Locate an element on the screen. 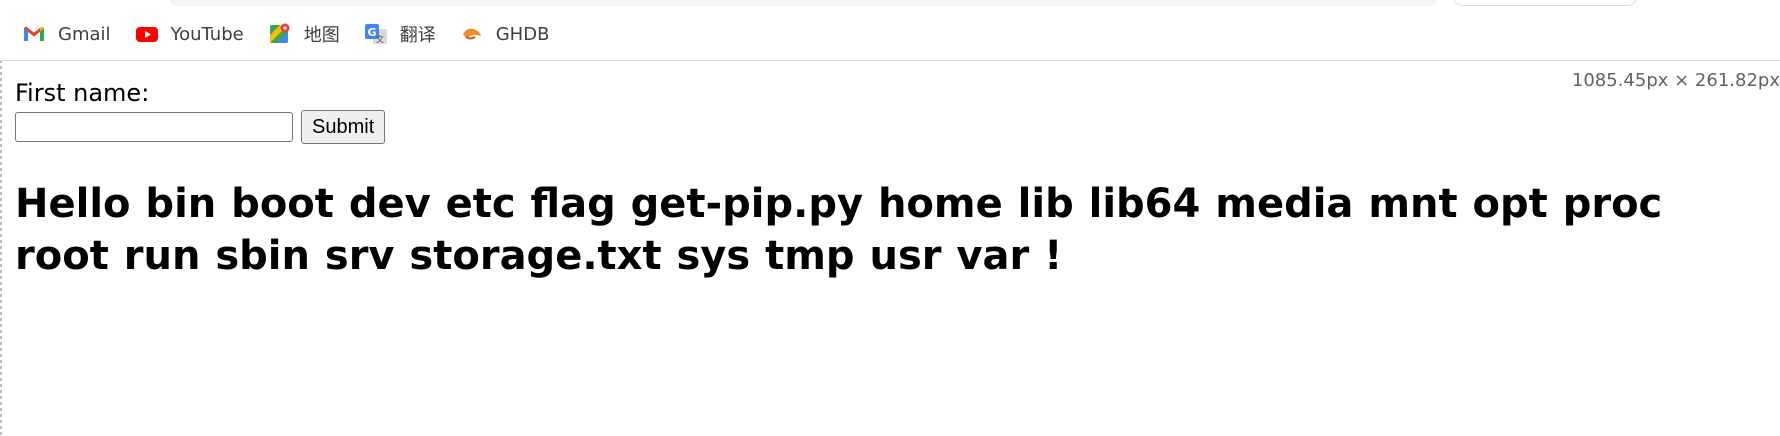  browser-toolbar: Gmail YouTube 地图 G 文 翻译 GHDB is located at coordinates (890, 30).